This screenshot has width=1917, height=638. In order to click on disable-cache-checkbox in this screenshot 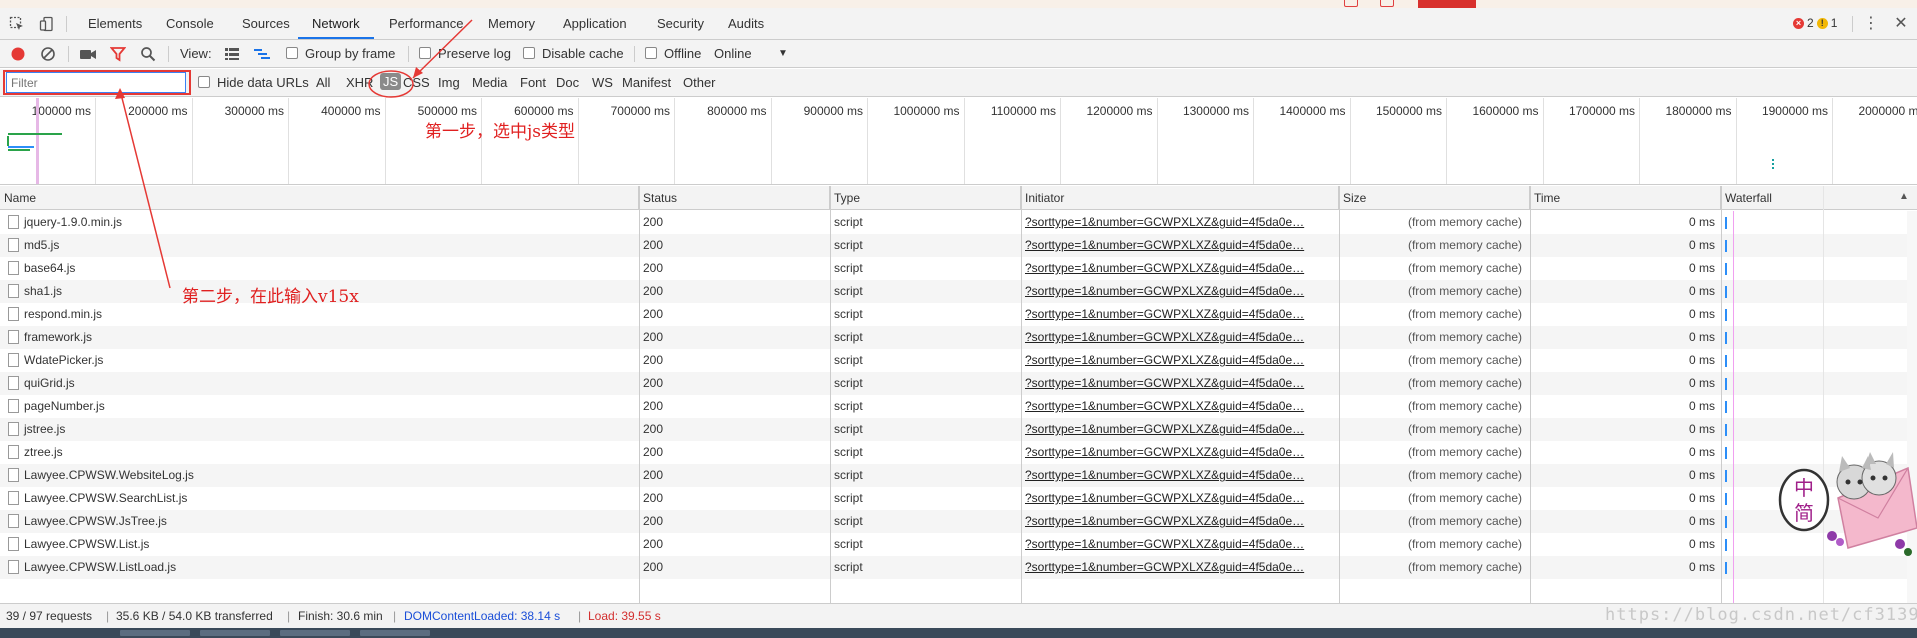, I will do `click(529, 53)`.